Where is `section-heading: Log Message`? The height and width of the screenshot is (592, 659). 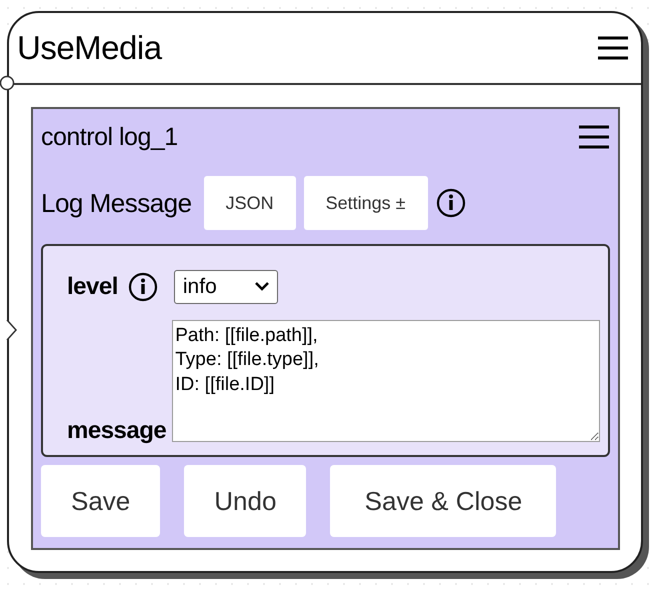 section-heading: Log Message is located at coordinates (116, 203).